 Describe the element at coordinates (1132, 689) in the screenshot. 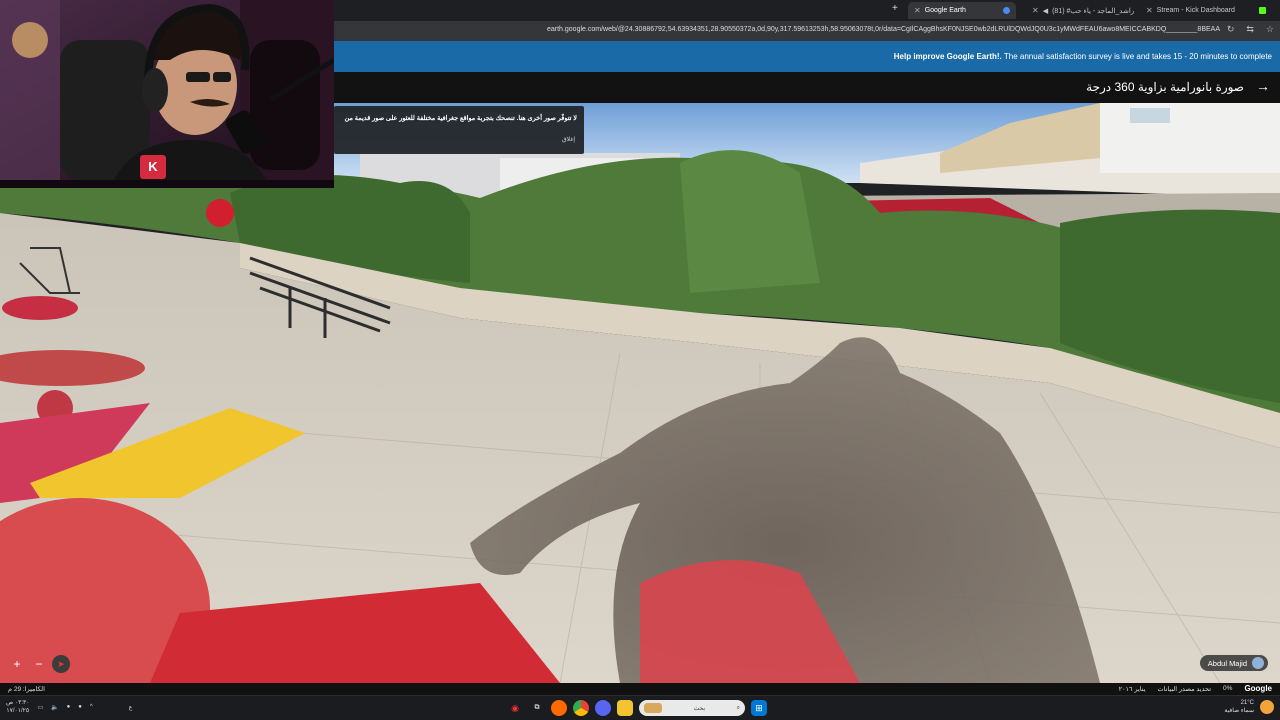

I see `imagery-date: يناير ٢٠١٦` at that location.